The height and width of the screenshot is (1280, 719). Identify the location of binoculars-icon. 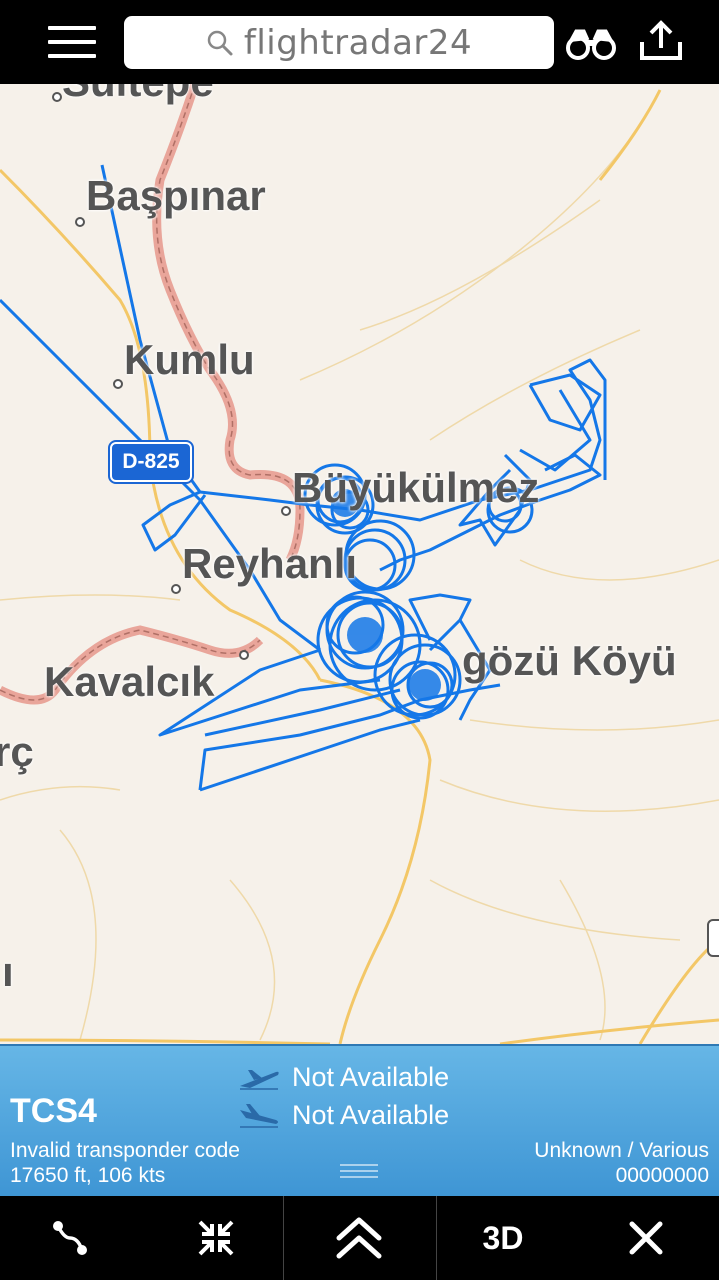
(591, 44).